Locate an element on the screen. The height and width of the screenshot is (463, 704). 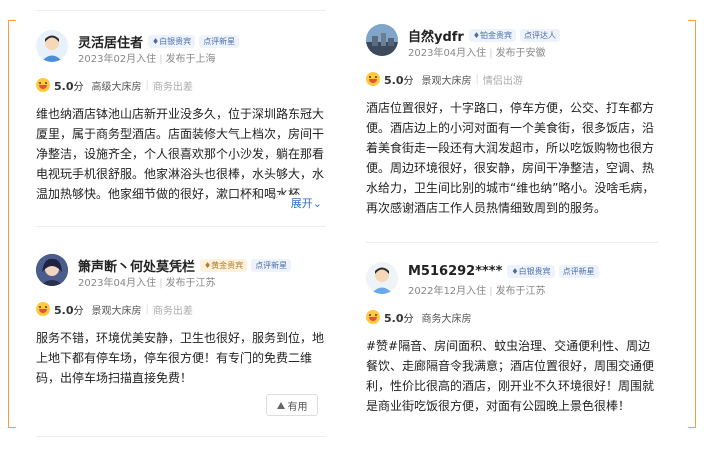
useful-button: 有用 is located at coordinates (292, 405).